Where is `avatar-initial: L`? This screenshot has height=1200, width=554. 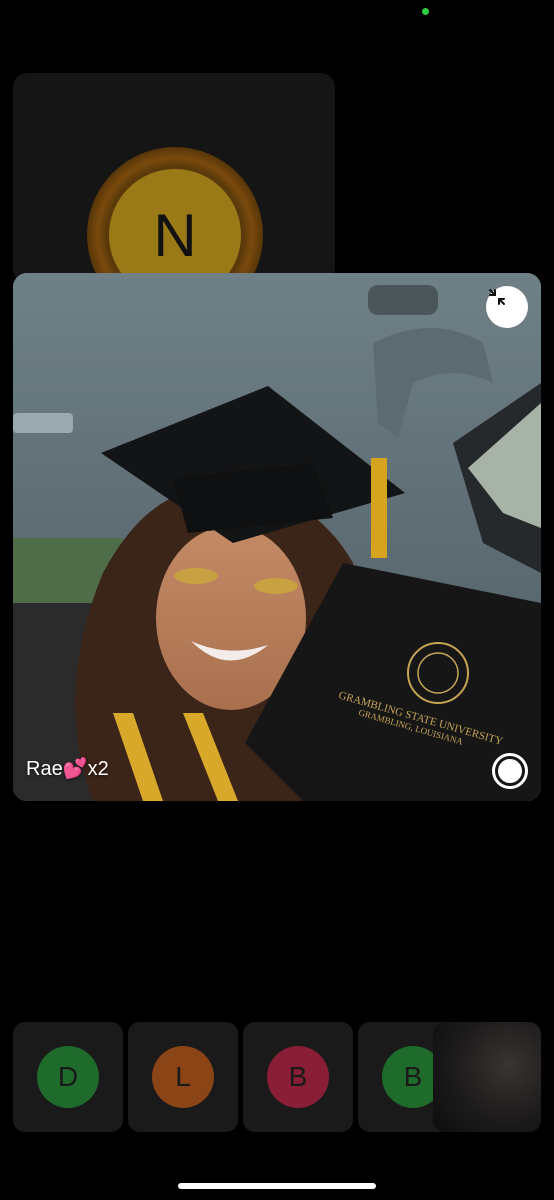 avatar-initial: L is located at coordinates (183, 1076).